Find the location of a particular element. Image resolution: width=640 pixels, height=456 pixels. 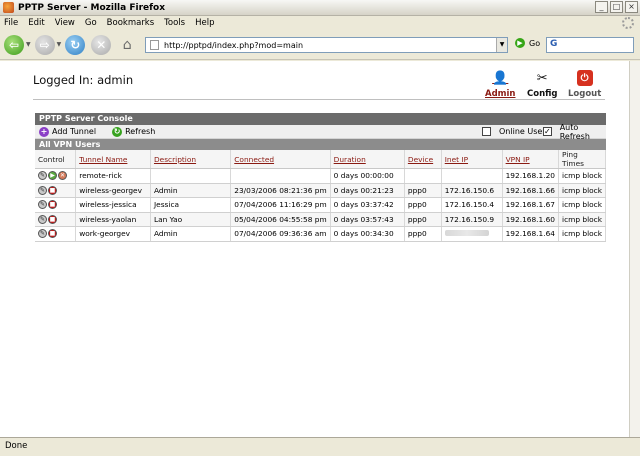

online-users-box is located at coordinates (486, 131).